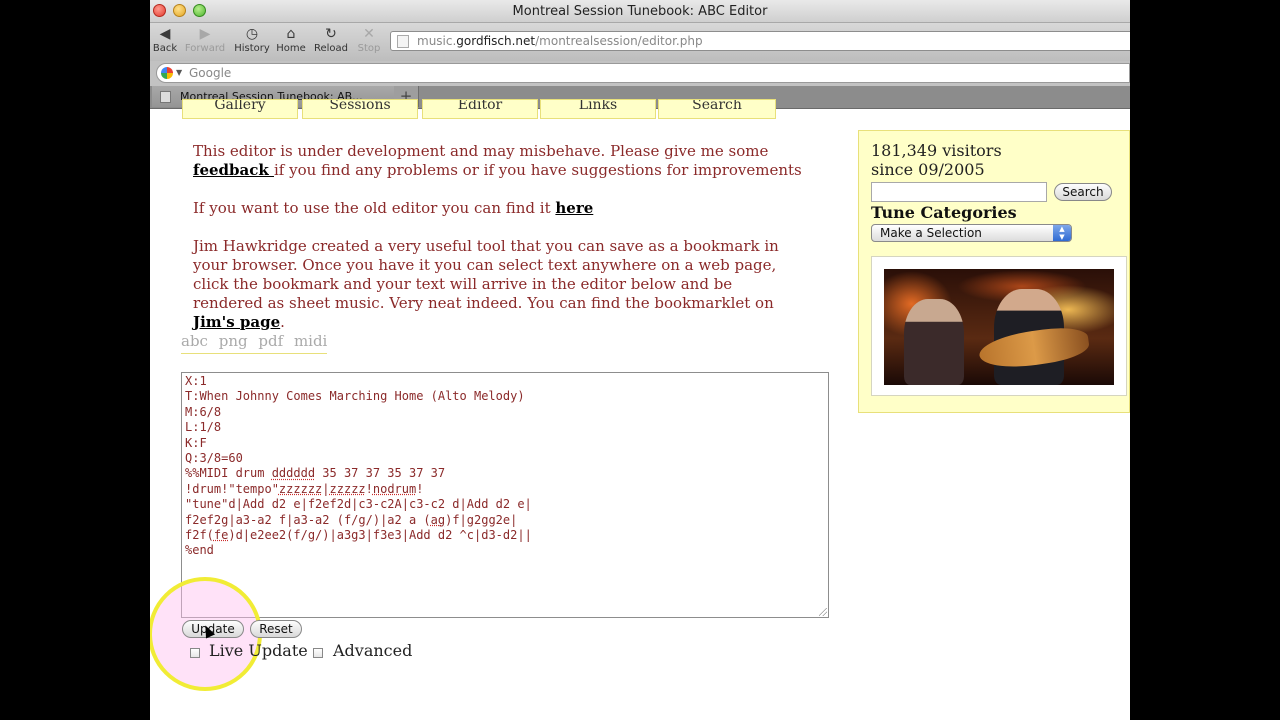 This screenshot has width=1280, height=720. What do you see at coordinates (210, 73) in the screenshot?
I see `search-placeholder: Google` at bounding box center [210, 73].